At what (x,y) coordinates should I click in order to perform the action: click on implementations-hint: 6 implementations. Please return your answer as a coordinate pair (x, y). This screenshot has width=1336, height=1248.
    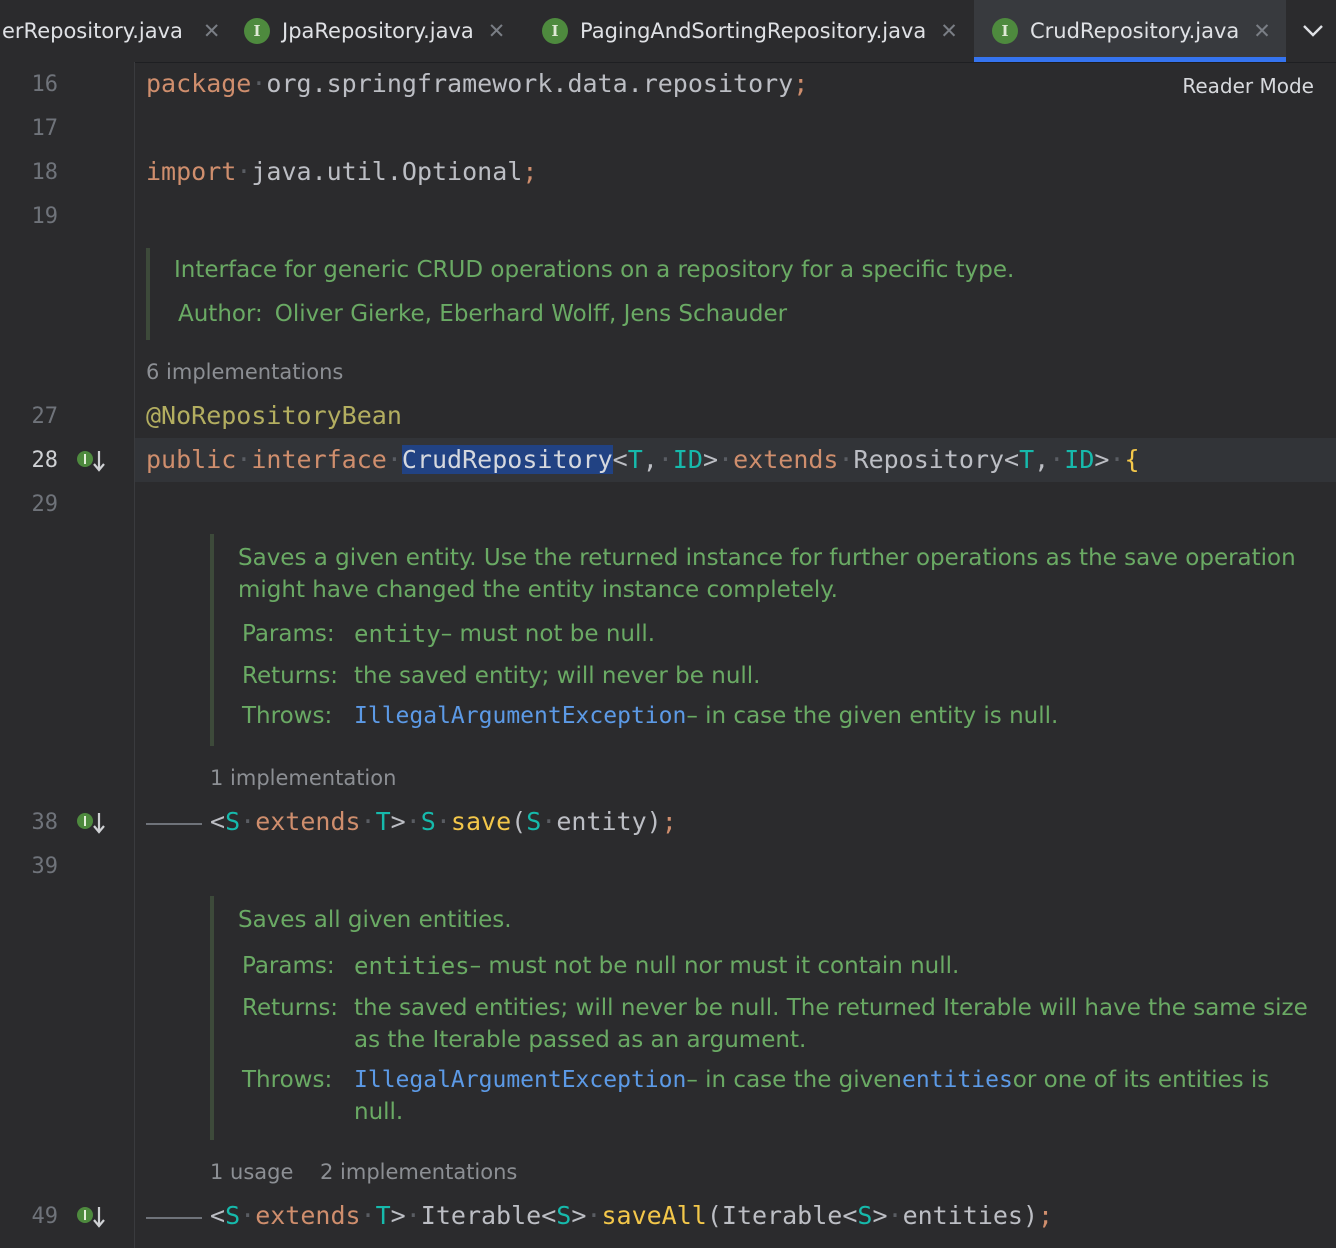
    Looking at the image, I should click on (244, 372).